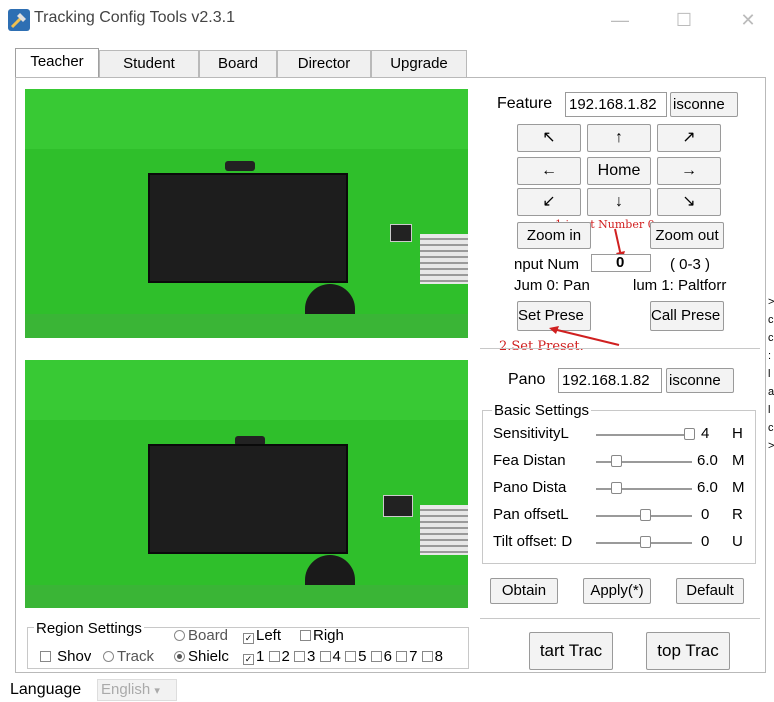 This screenshot has width=774, height=702. I want to click on pano-label: Pano, so click(527, 379).